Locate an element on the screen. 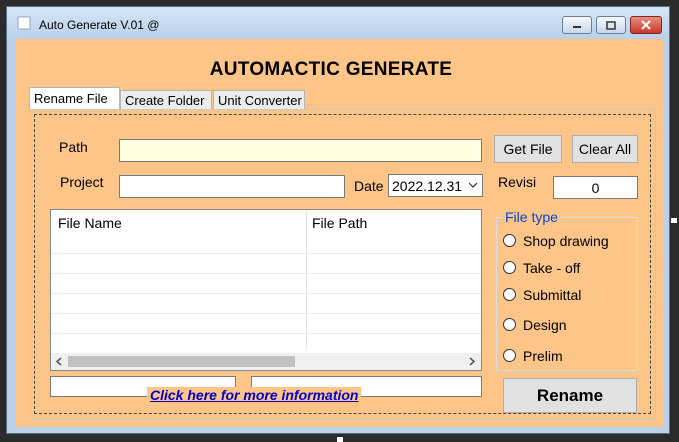  minimize-button is located at coordinates (577, 25).